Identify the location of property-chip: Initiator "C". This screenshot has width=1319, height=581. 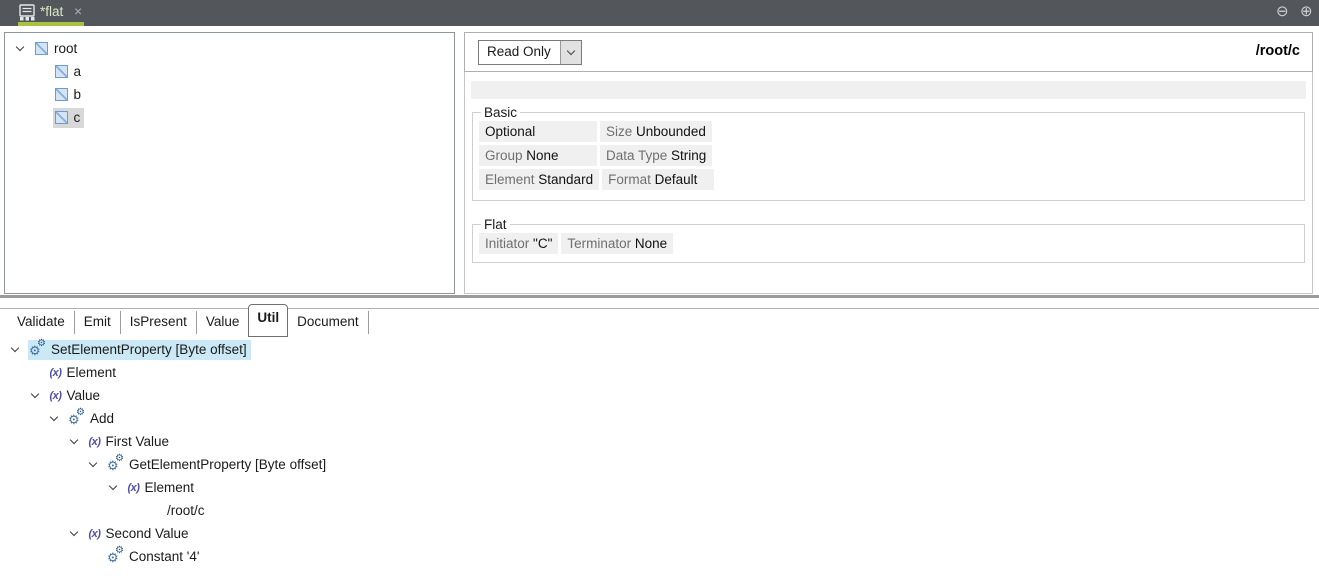
(519, 243).